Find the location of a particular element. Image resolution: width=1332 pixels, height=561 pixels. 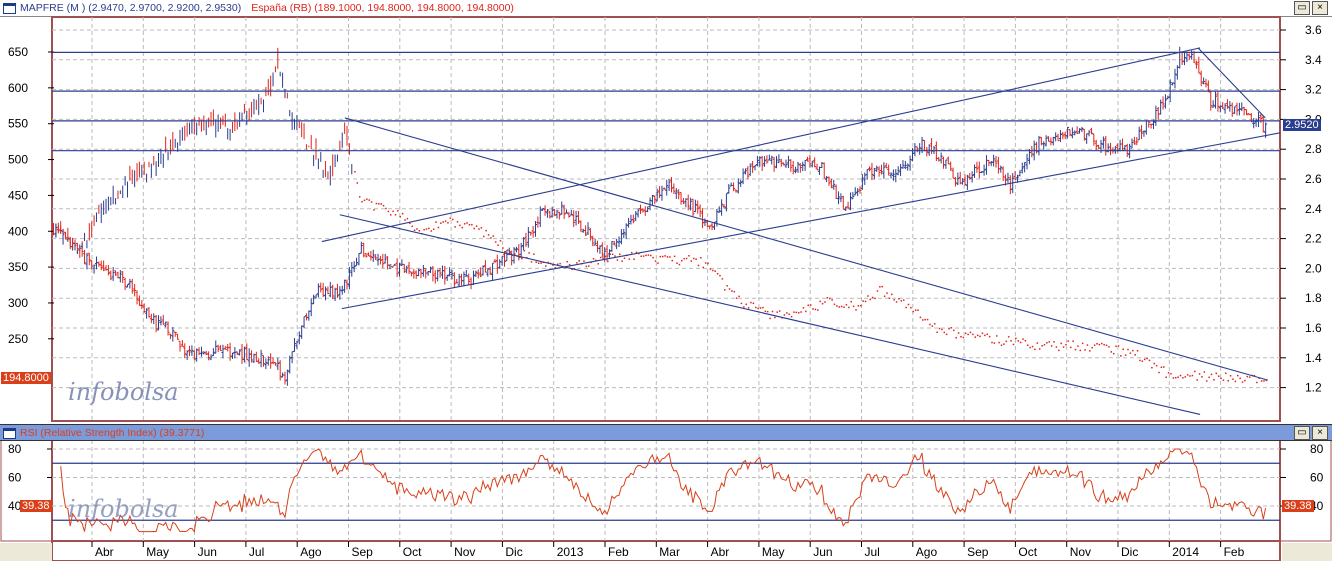

restore-button: ▭ is located at coordinates (1302, 433).